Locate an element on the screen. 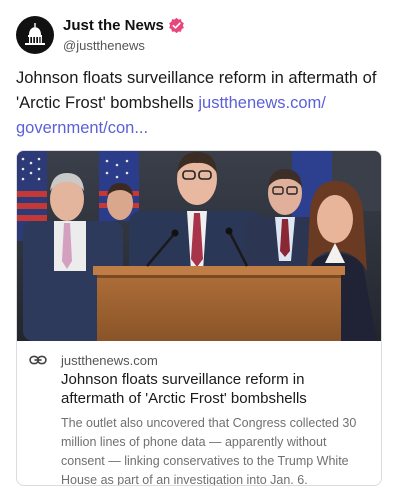 This screenshot has height=500, width=397. account-display-name: Just the News is located at coordinates (113, 26).